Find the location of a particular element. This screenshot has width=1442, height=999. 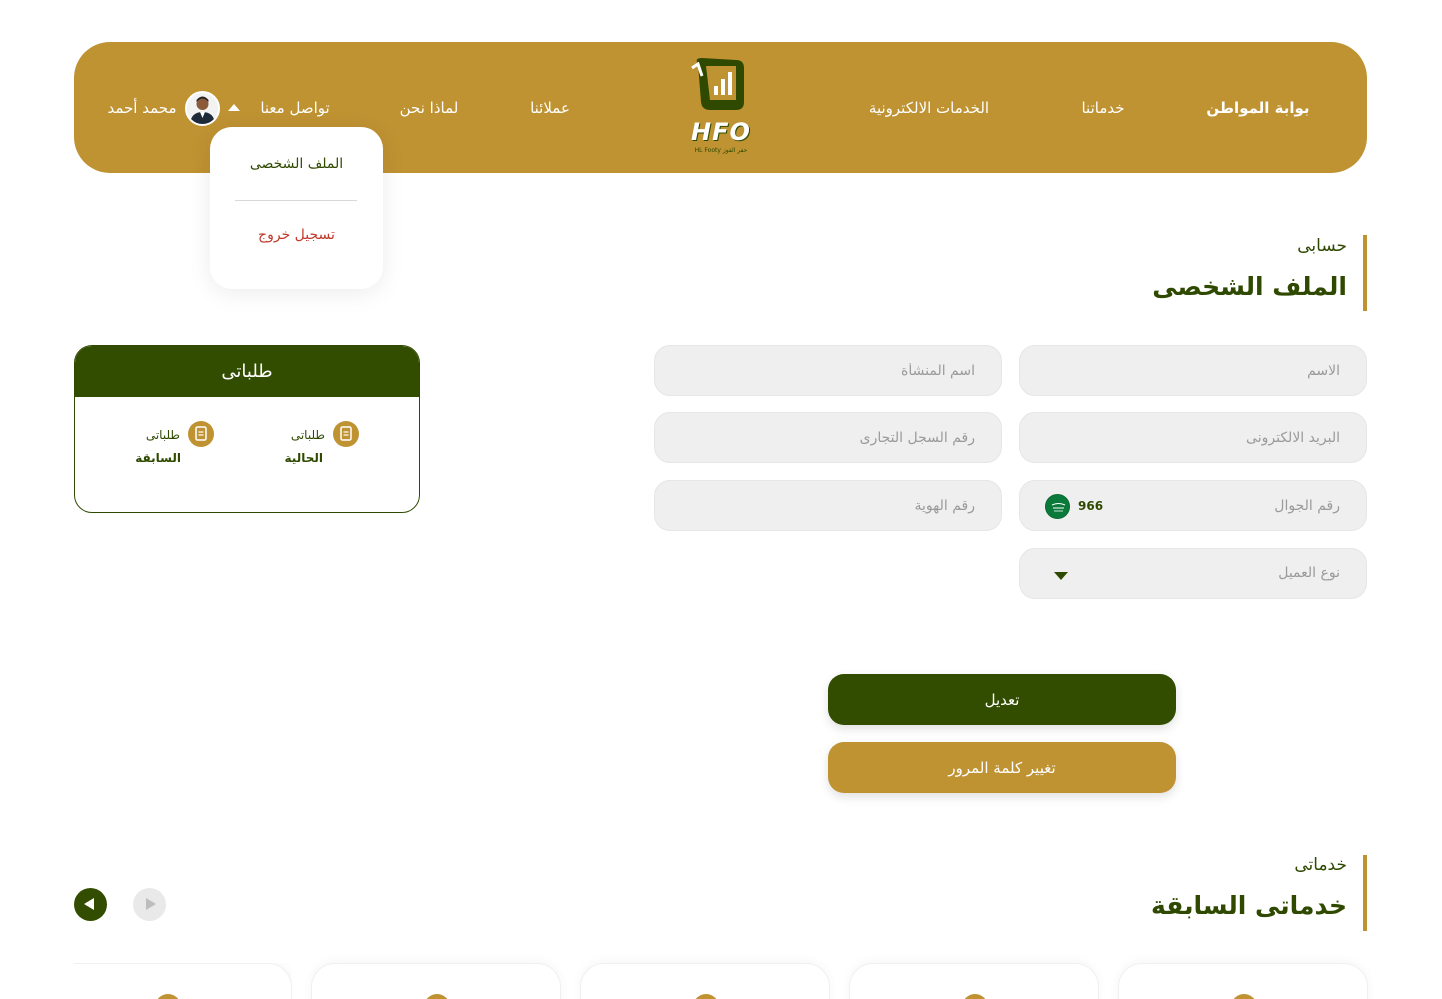

id-field is located at coordinates (828, 505).